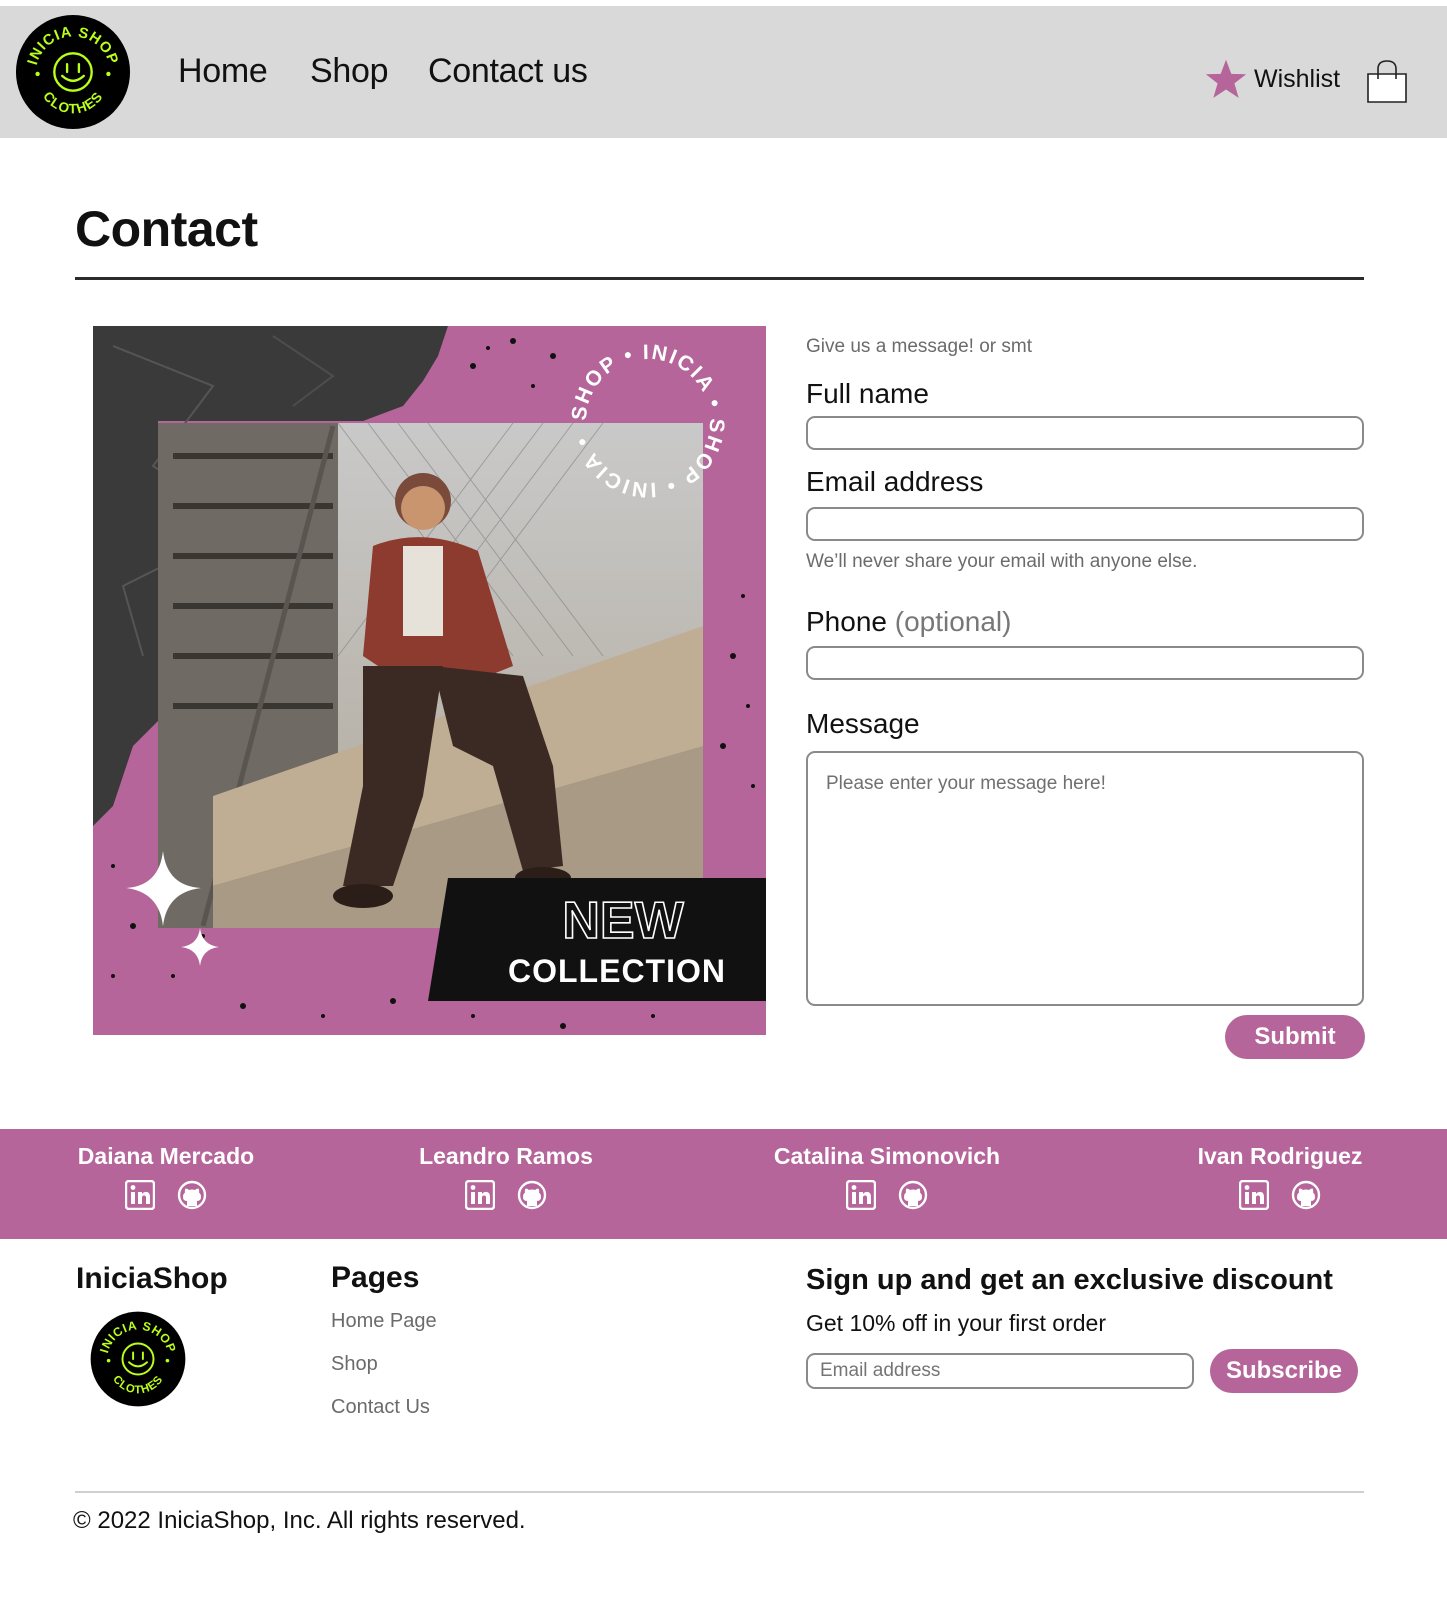 The height and width of the screenshot is (1608, 1447). I want to click on footer-divider, so click(719, 1492).